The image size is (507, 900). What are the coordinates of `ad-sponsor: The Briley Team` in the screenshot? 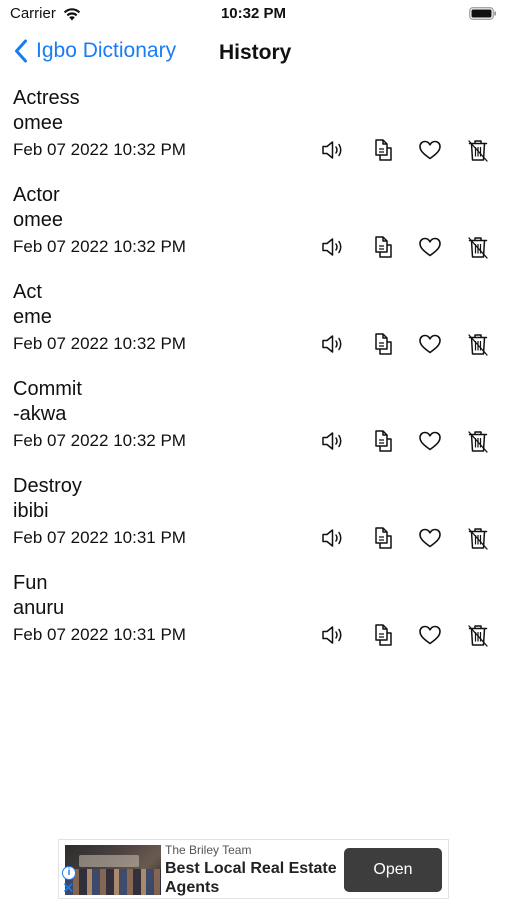 It's located at (208, 850).